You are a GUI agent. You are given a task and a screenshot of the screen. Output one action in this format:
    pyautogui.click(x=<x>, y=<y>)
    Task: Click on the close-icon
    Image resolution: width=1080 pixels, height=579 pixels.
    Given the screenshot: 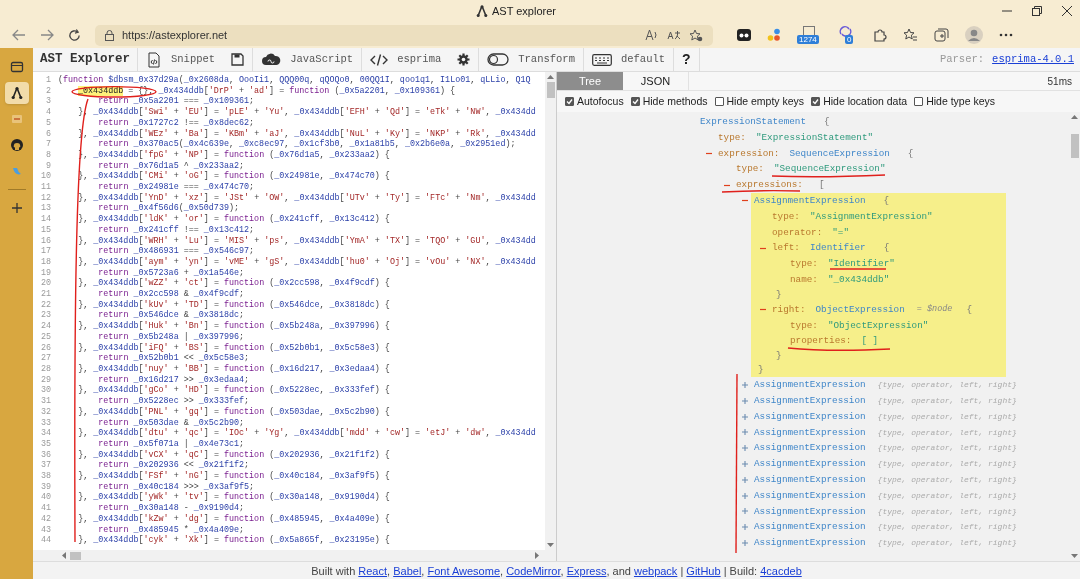 What is the action you would take?
    pyautogui.click(x=1067, y=11)
    